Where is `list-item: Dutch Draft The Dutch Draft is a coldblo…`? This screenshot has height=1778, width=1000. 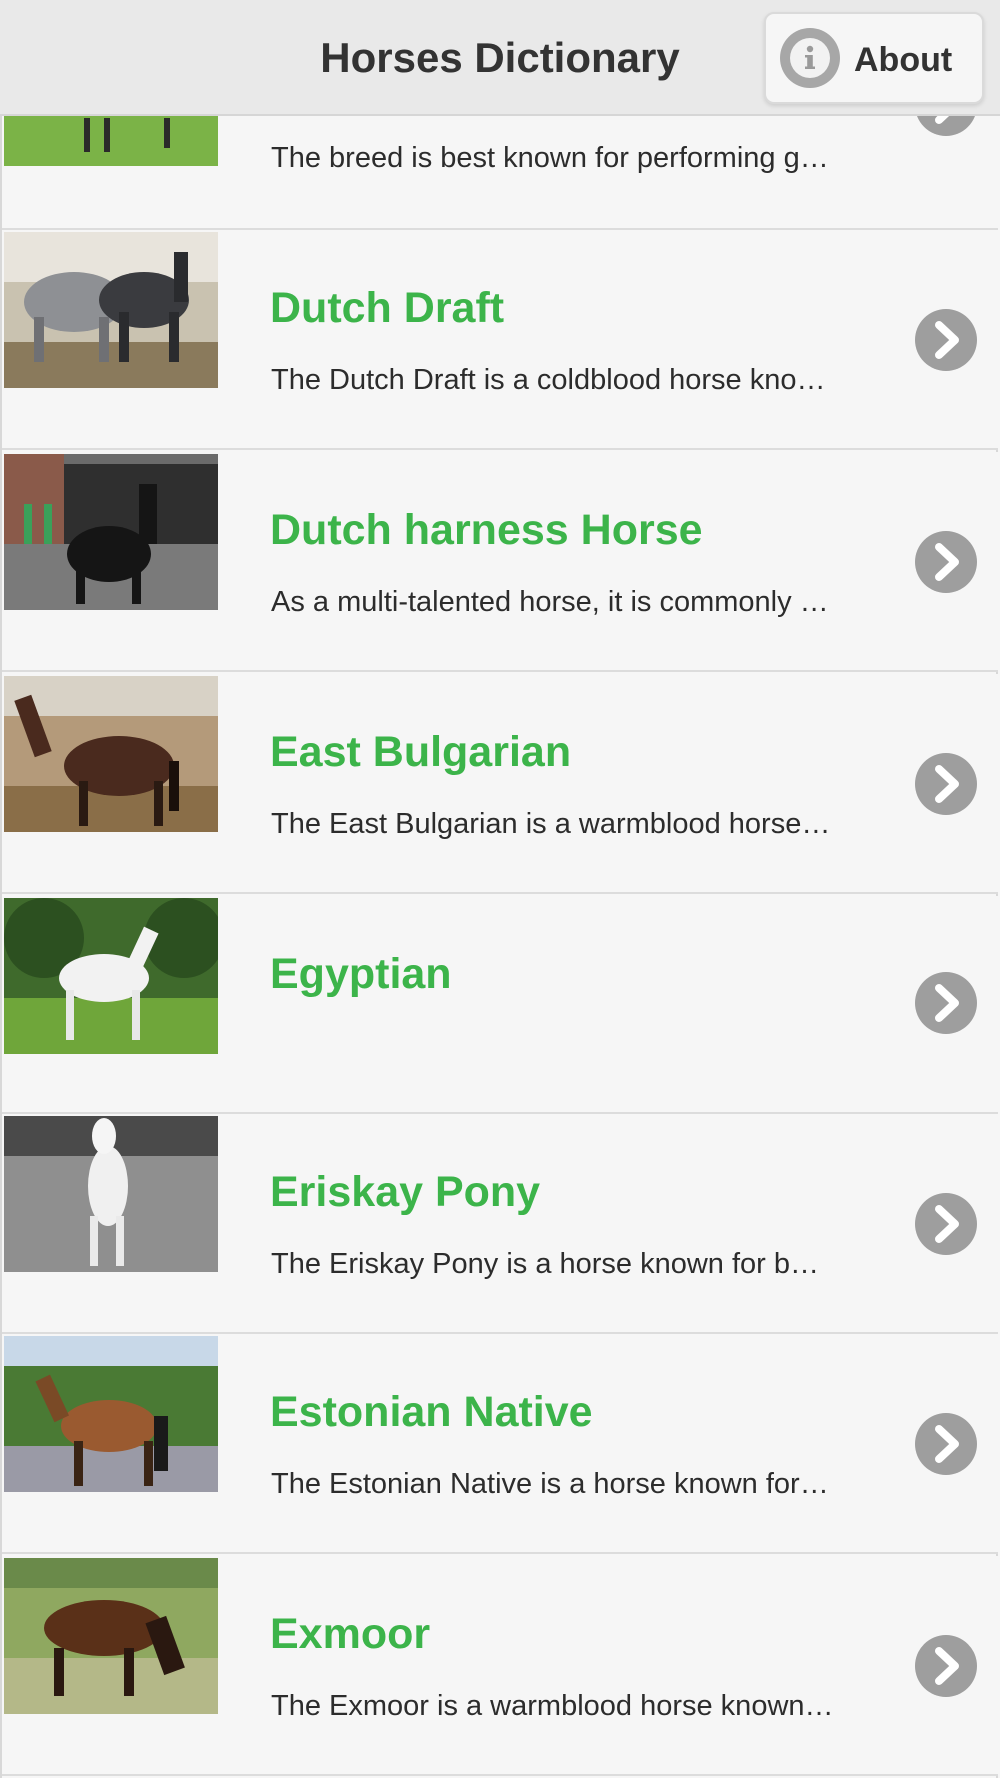
list-item: Dutch Draft The Dutch Draft is a coldblo… is located at coordinates (500, 340).